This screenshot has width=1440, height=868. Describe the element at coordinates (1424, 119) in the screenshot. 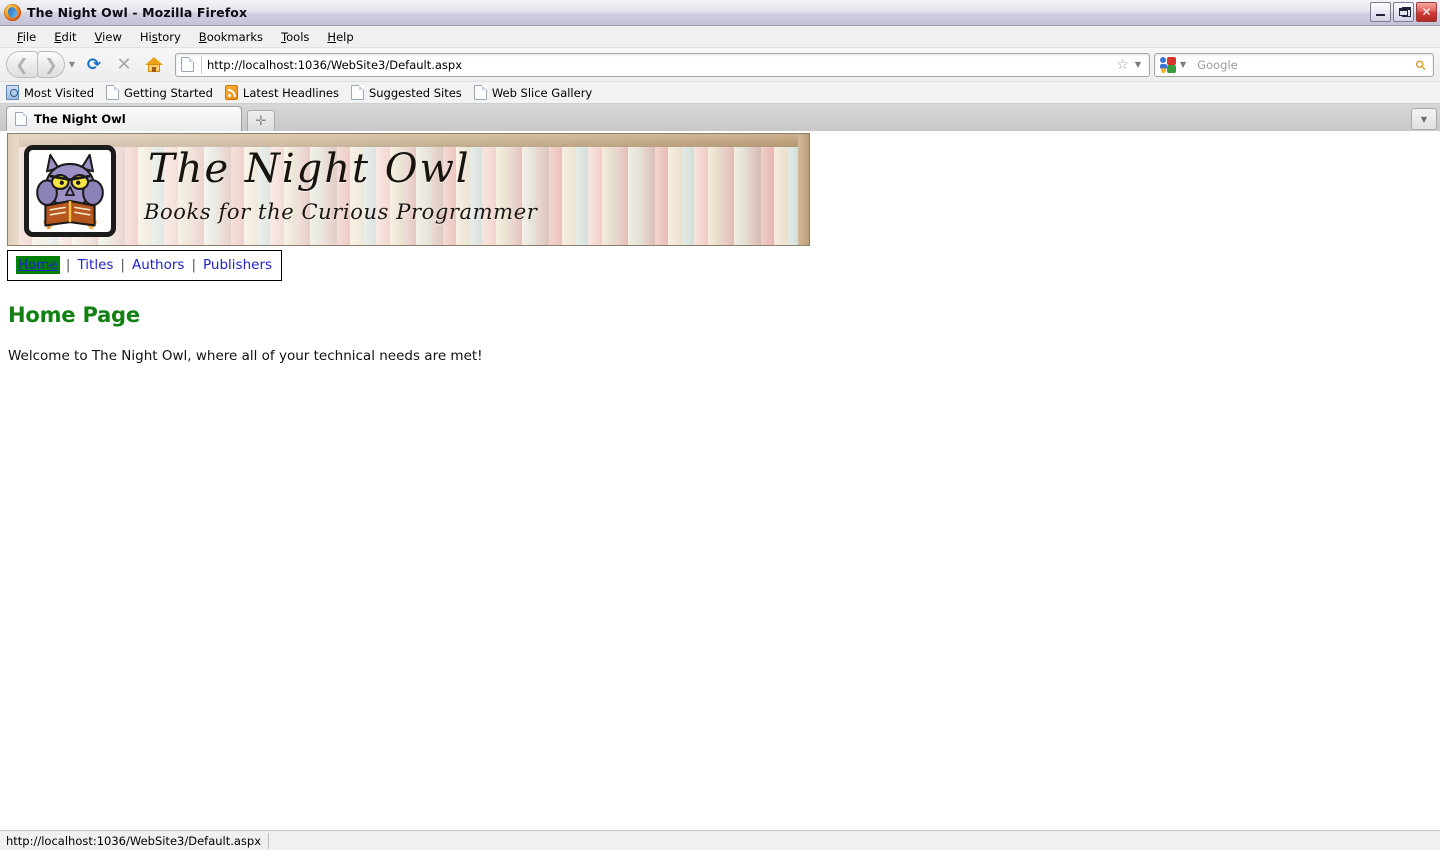

I see `tab-list-dropdown-button: ▼` at that location.